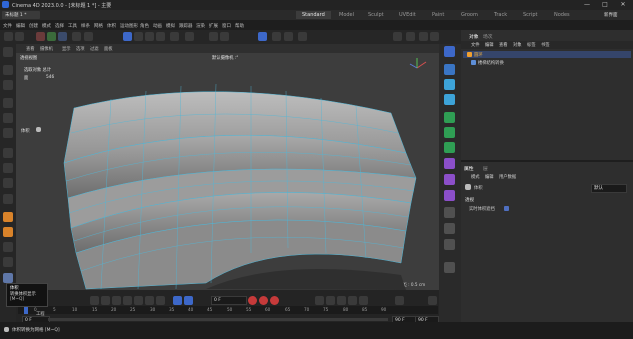 The image size is (633, 339). What do you see at coordinates (138, 36) in the screenshot?
I see `points-mode-icon` at bounding box center [138, 36].